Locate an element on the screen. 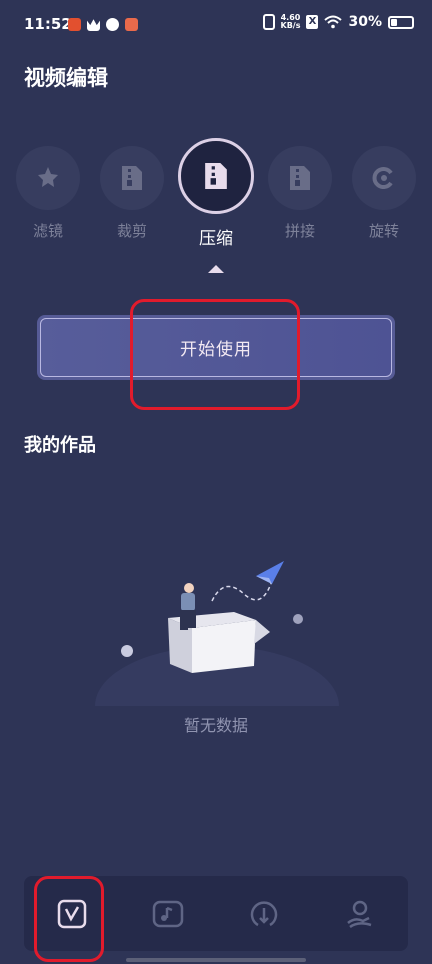 Image resolution: width=432 pixels, height=964 pixels. crown-icon is located at coordinates (93, 25).